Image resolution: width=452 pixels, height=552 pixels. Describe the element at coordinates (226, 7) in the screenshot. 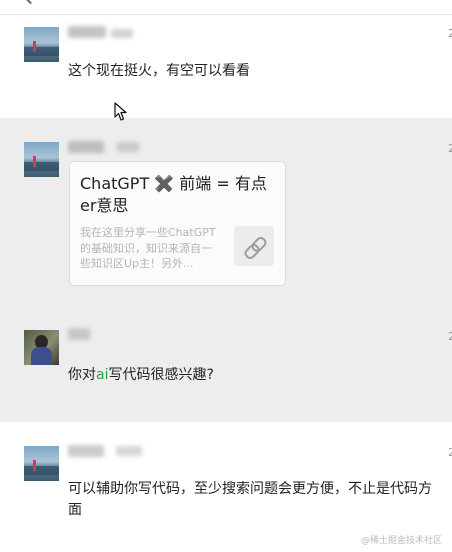

I see `top-bar` at that location.